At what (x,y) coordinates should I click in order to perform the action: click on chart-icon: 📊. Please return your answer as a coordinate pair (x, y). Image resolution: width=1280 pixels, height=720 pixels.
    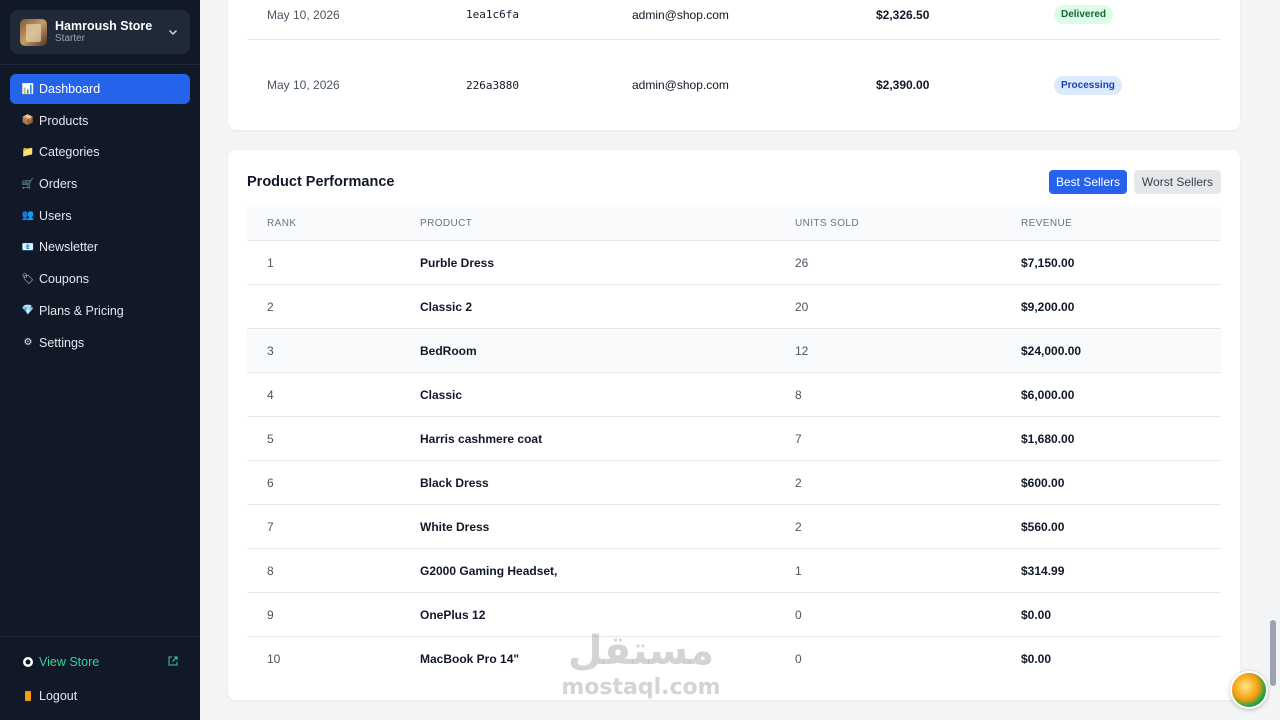
    Looking at the image, I should click on (28, 89).